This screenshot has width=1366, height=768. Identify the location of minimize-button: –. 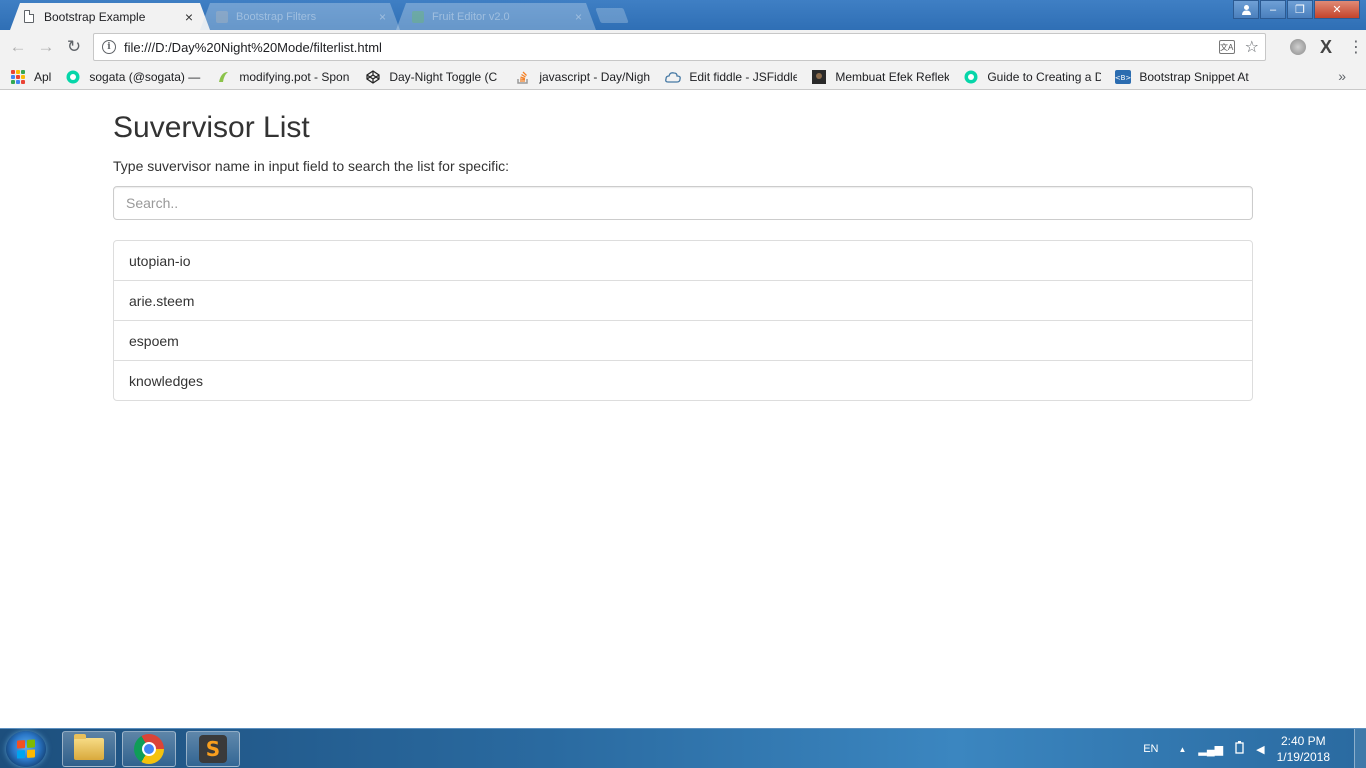
(1273, 9).